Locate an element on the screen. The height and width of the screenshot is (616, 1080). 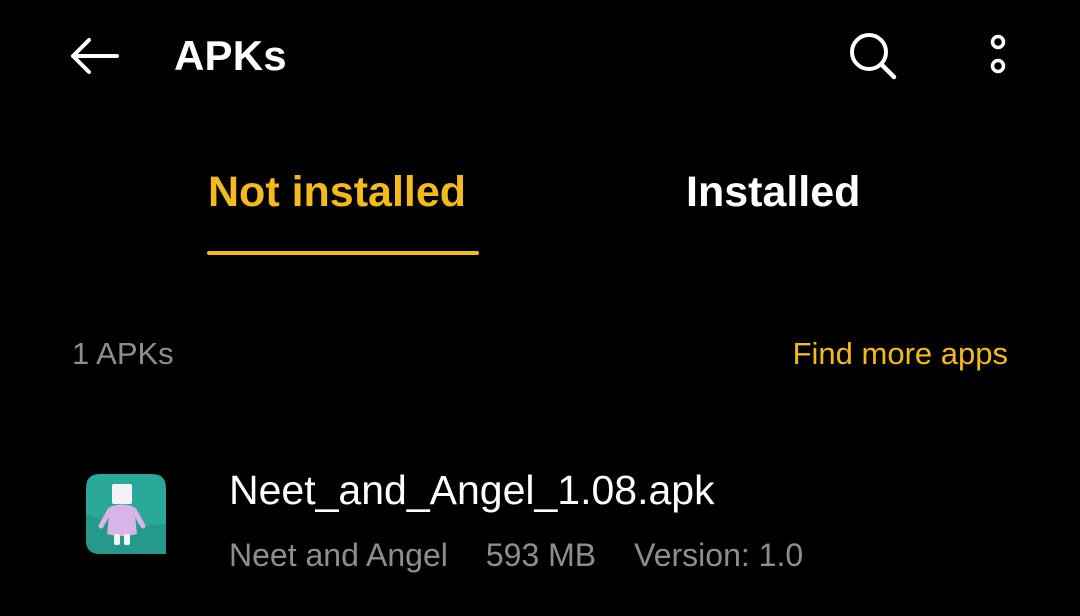
more-vertical-icon is located at coordinates (998, 54).